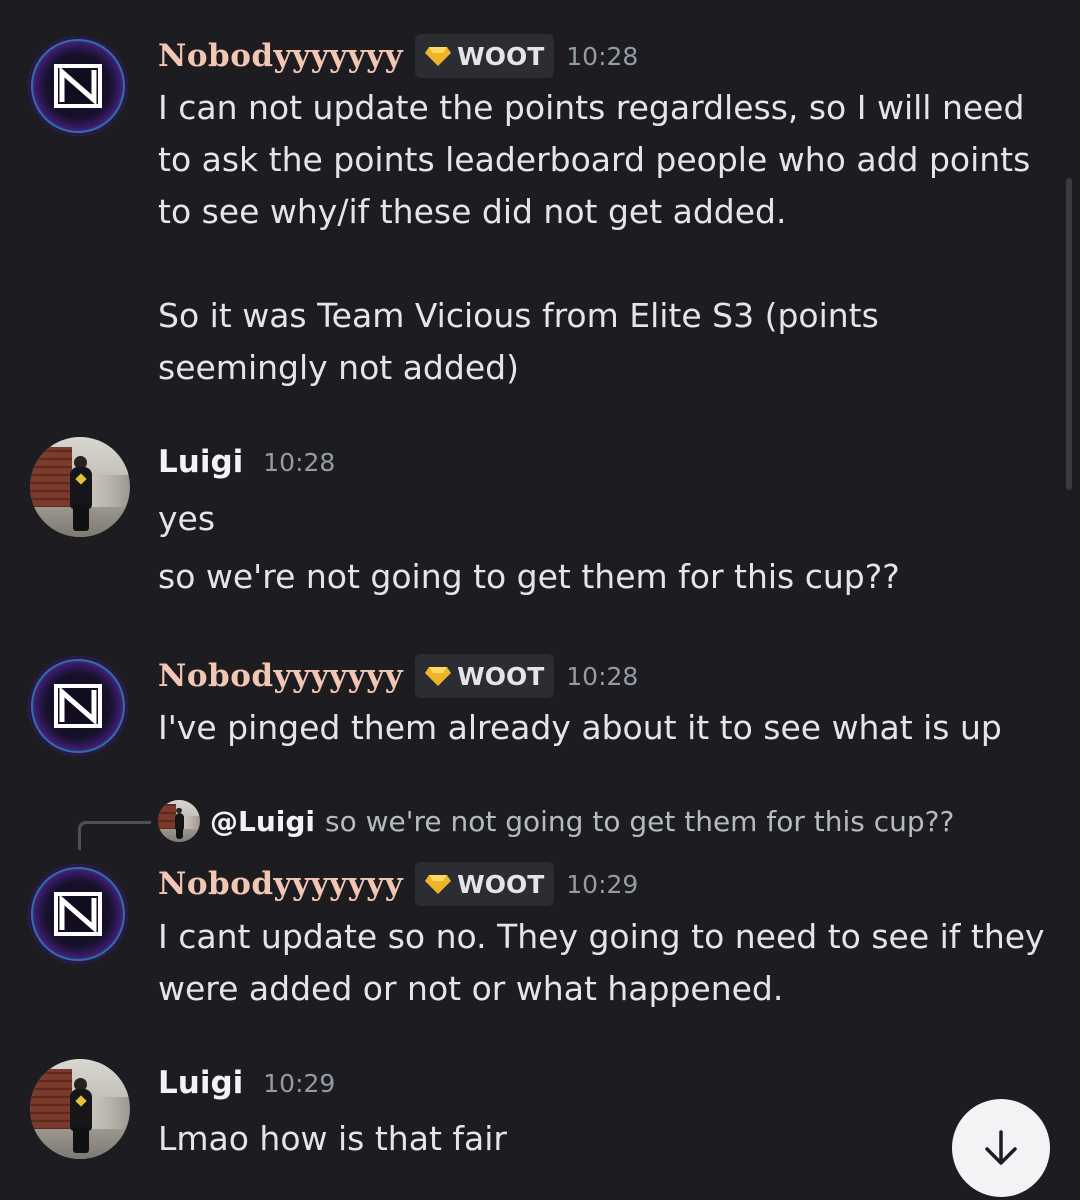  What do you see at coordinates (1069, 334) in the screenshot?
I see `scrollbar` at bounding box center [1069, 334].